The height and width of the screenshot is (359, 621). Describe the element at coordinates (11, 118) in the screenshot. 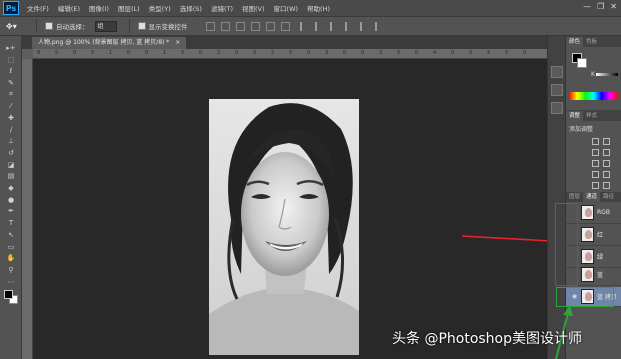

I see `healing-brush-tool-icon: ✚` at that location.